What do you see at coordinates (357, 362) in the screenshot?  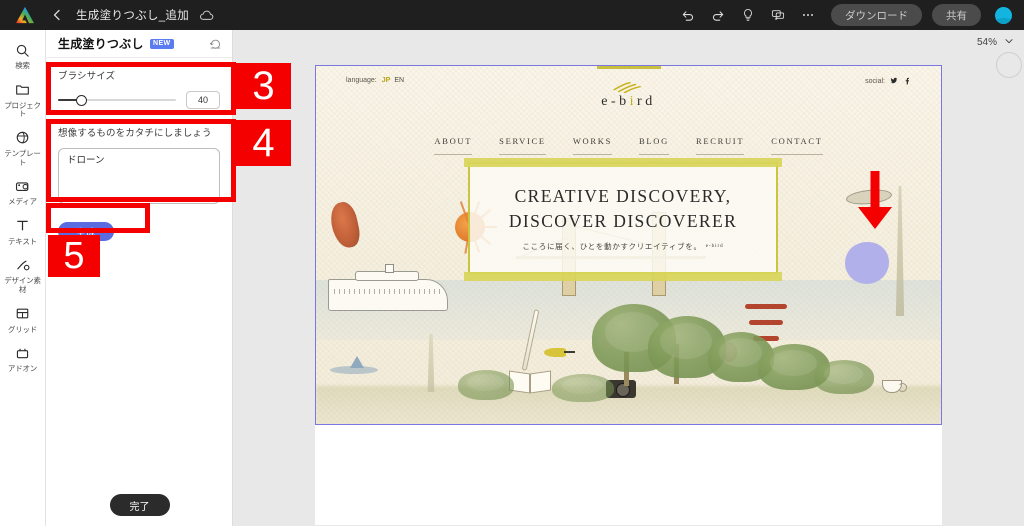 I see `fin-illustration` at bounding box center [357, 362].